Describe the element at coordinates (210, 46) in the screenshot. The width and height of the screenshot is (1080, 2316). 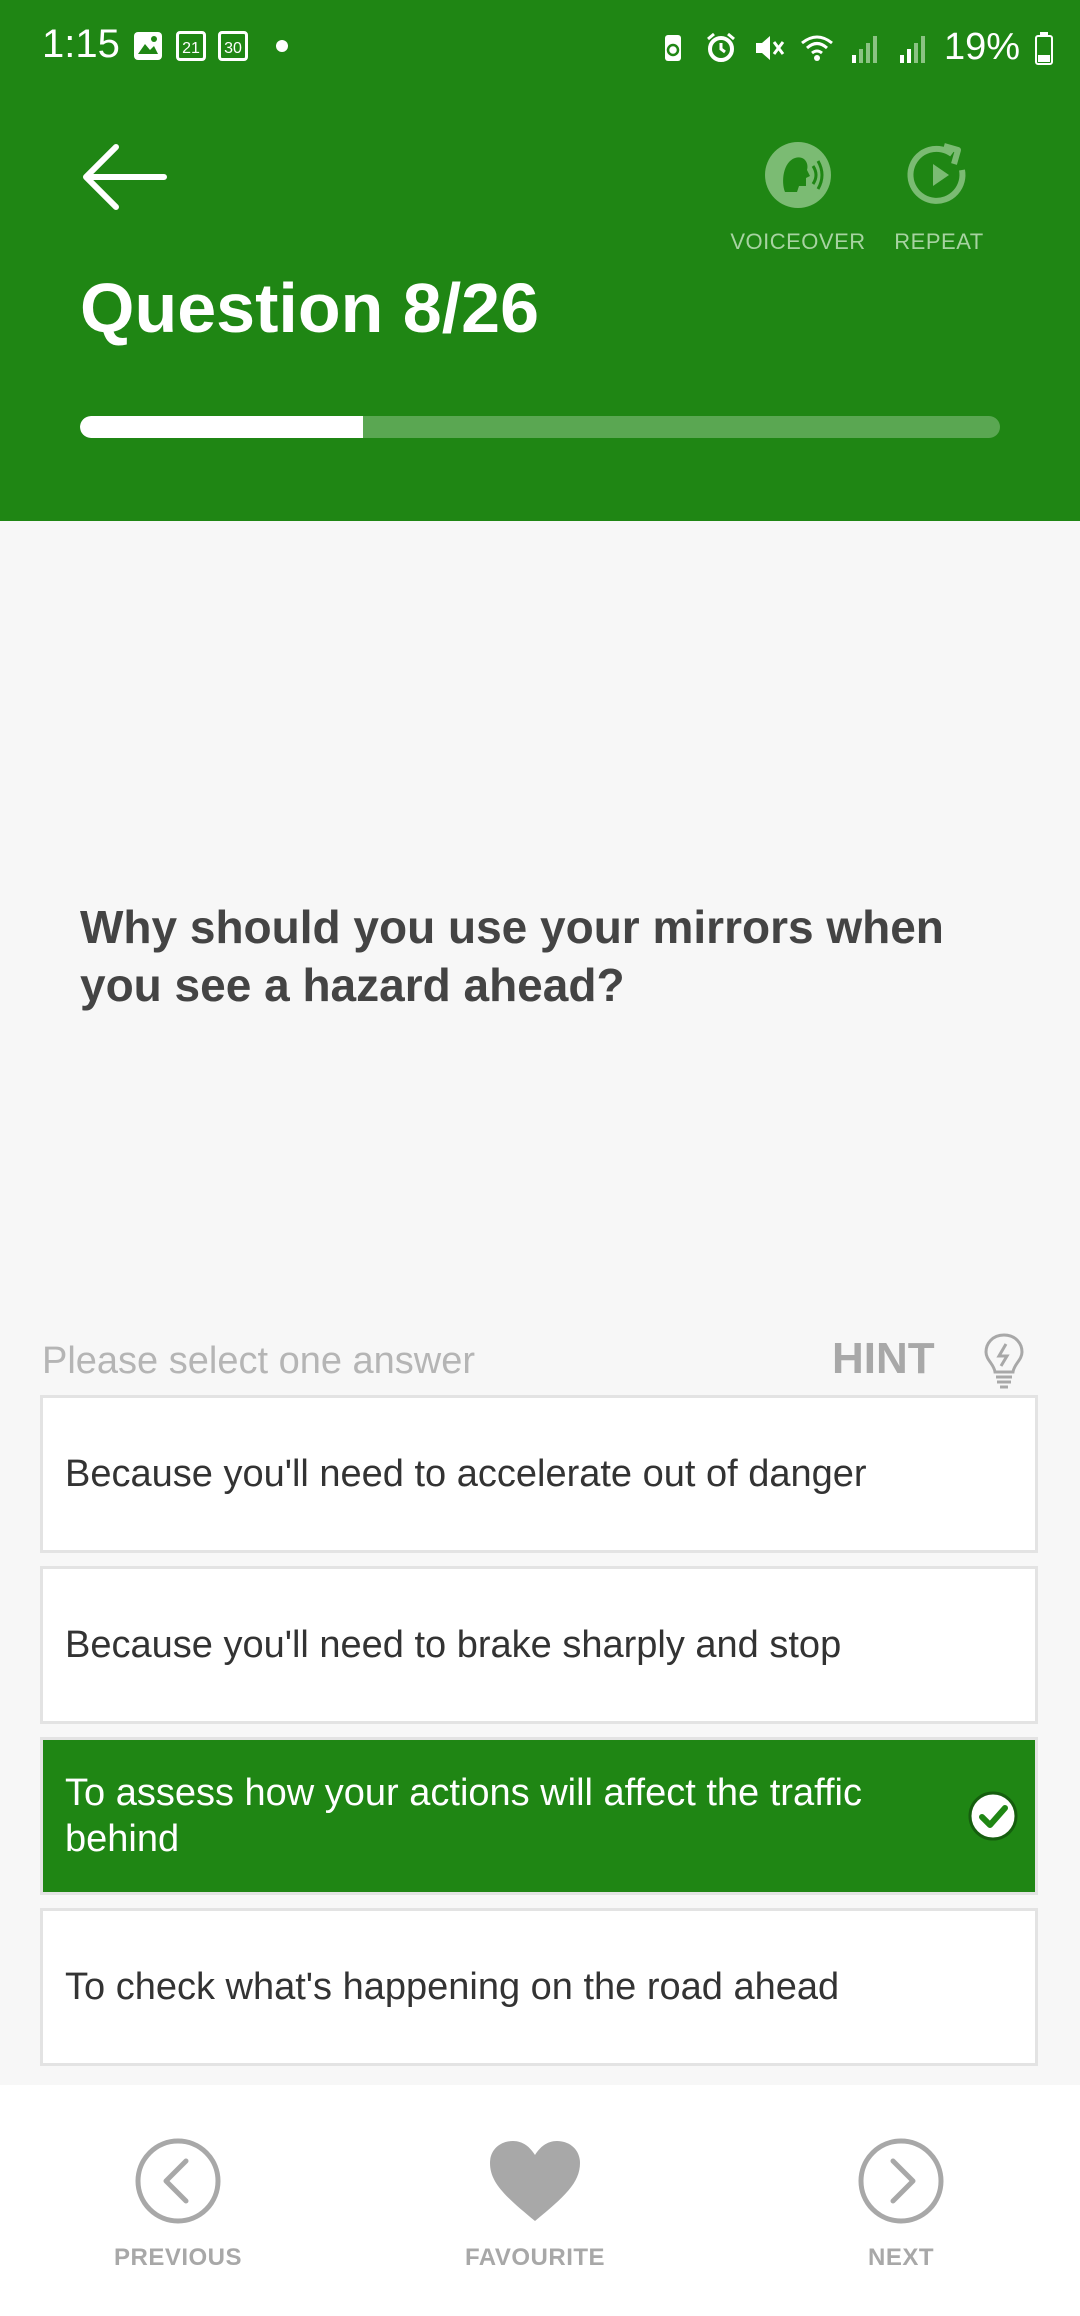
I see `status-notification-icons: 21 30` at that location.